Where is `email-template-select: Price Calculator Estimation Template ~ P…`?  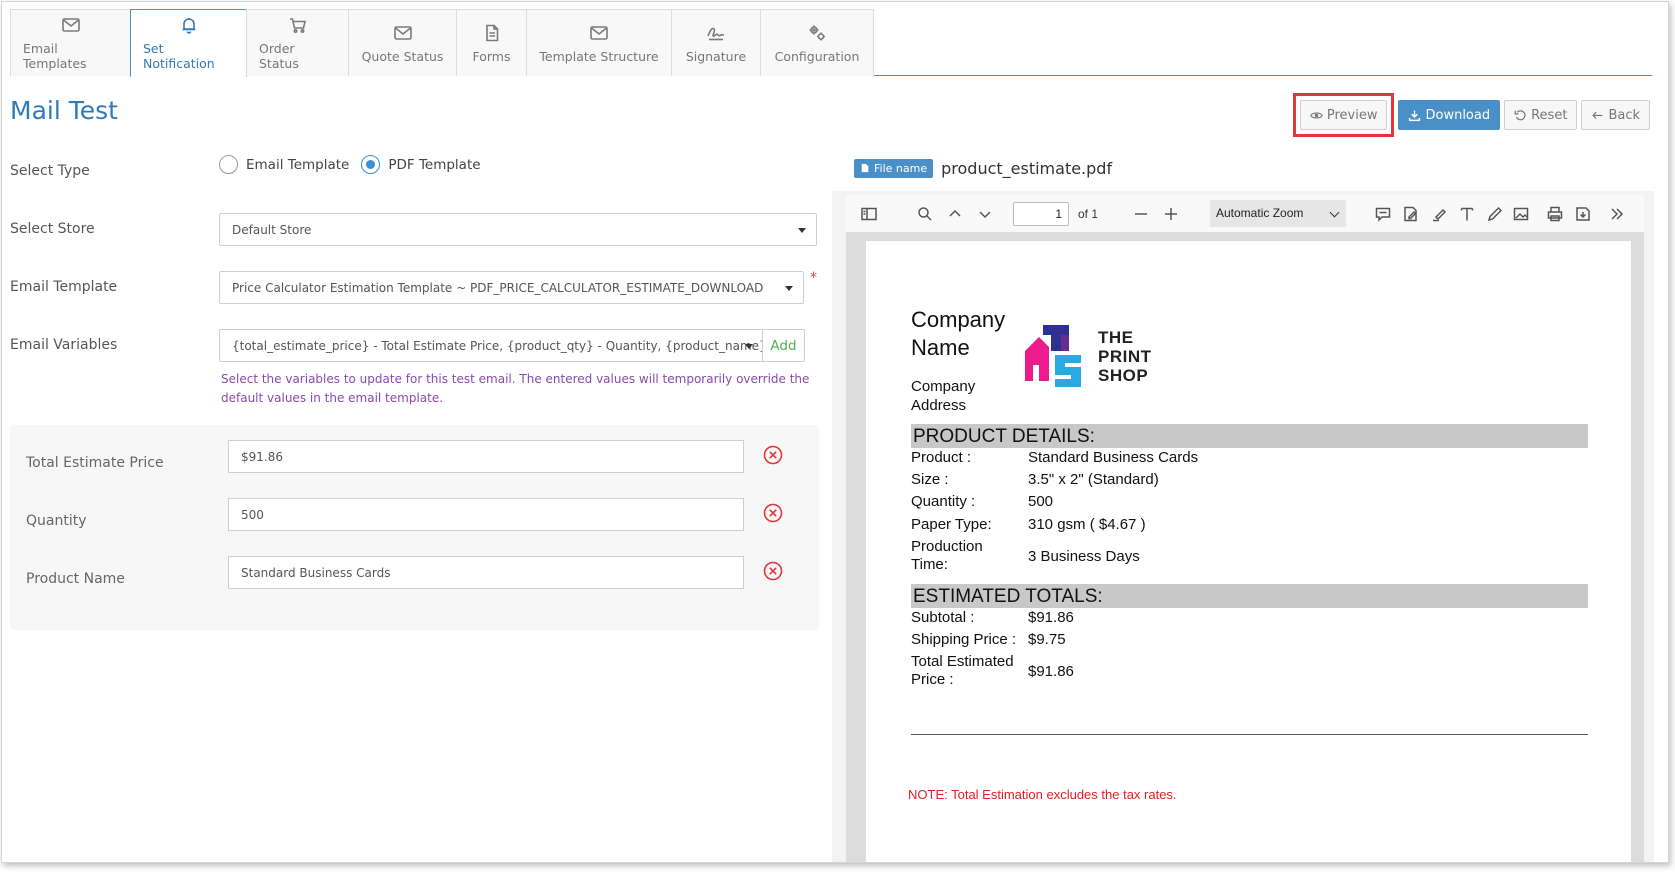
email-template-select: Price Calculator Estimation Template ~ P… is located at coordinates (511, 287).